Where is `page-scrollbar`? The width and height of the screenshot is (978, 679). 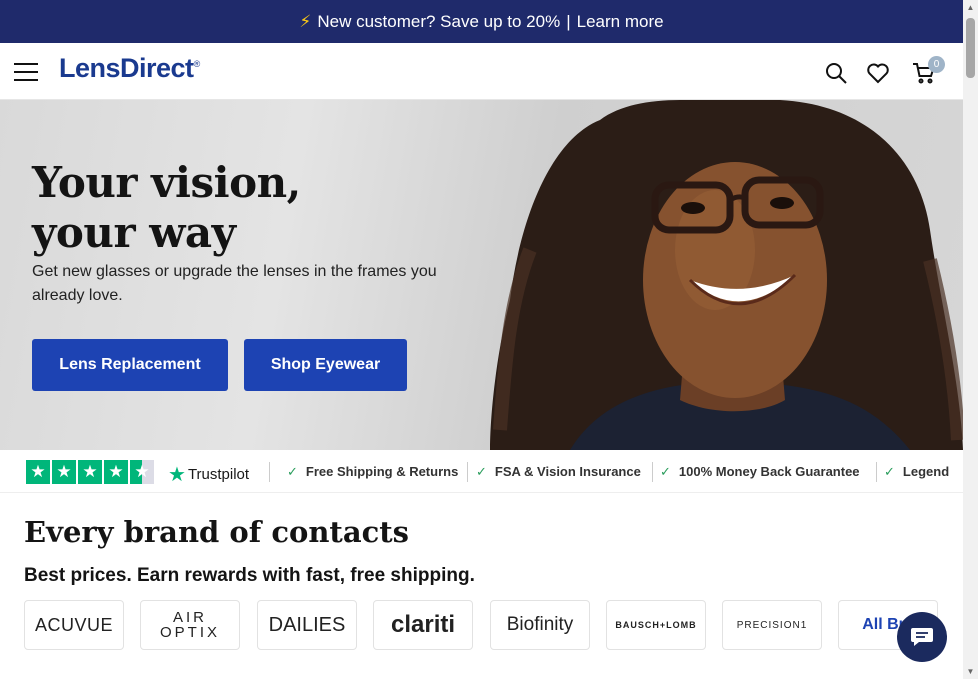 page-scrollbar is located at coordinates (970, 339).